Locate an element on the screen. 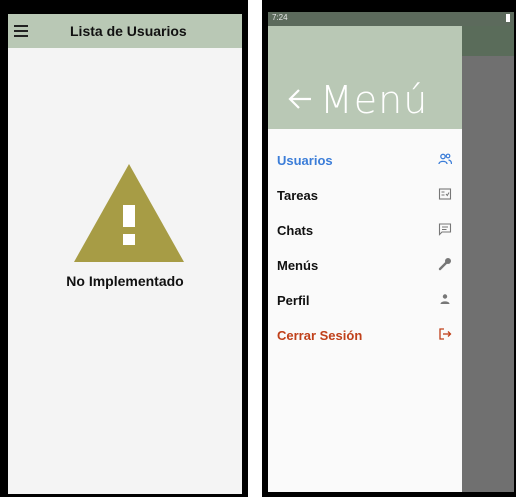  back-arrow-icon is located at coordinates (300, 99).